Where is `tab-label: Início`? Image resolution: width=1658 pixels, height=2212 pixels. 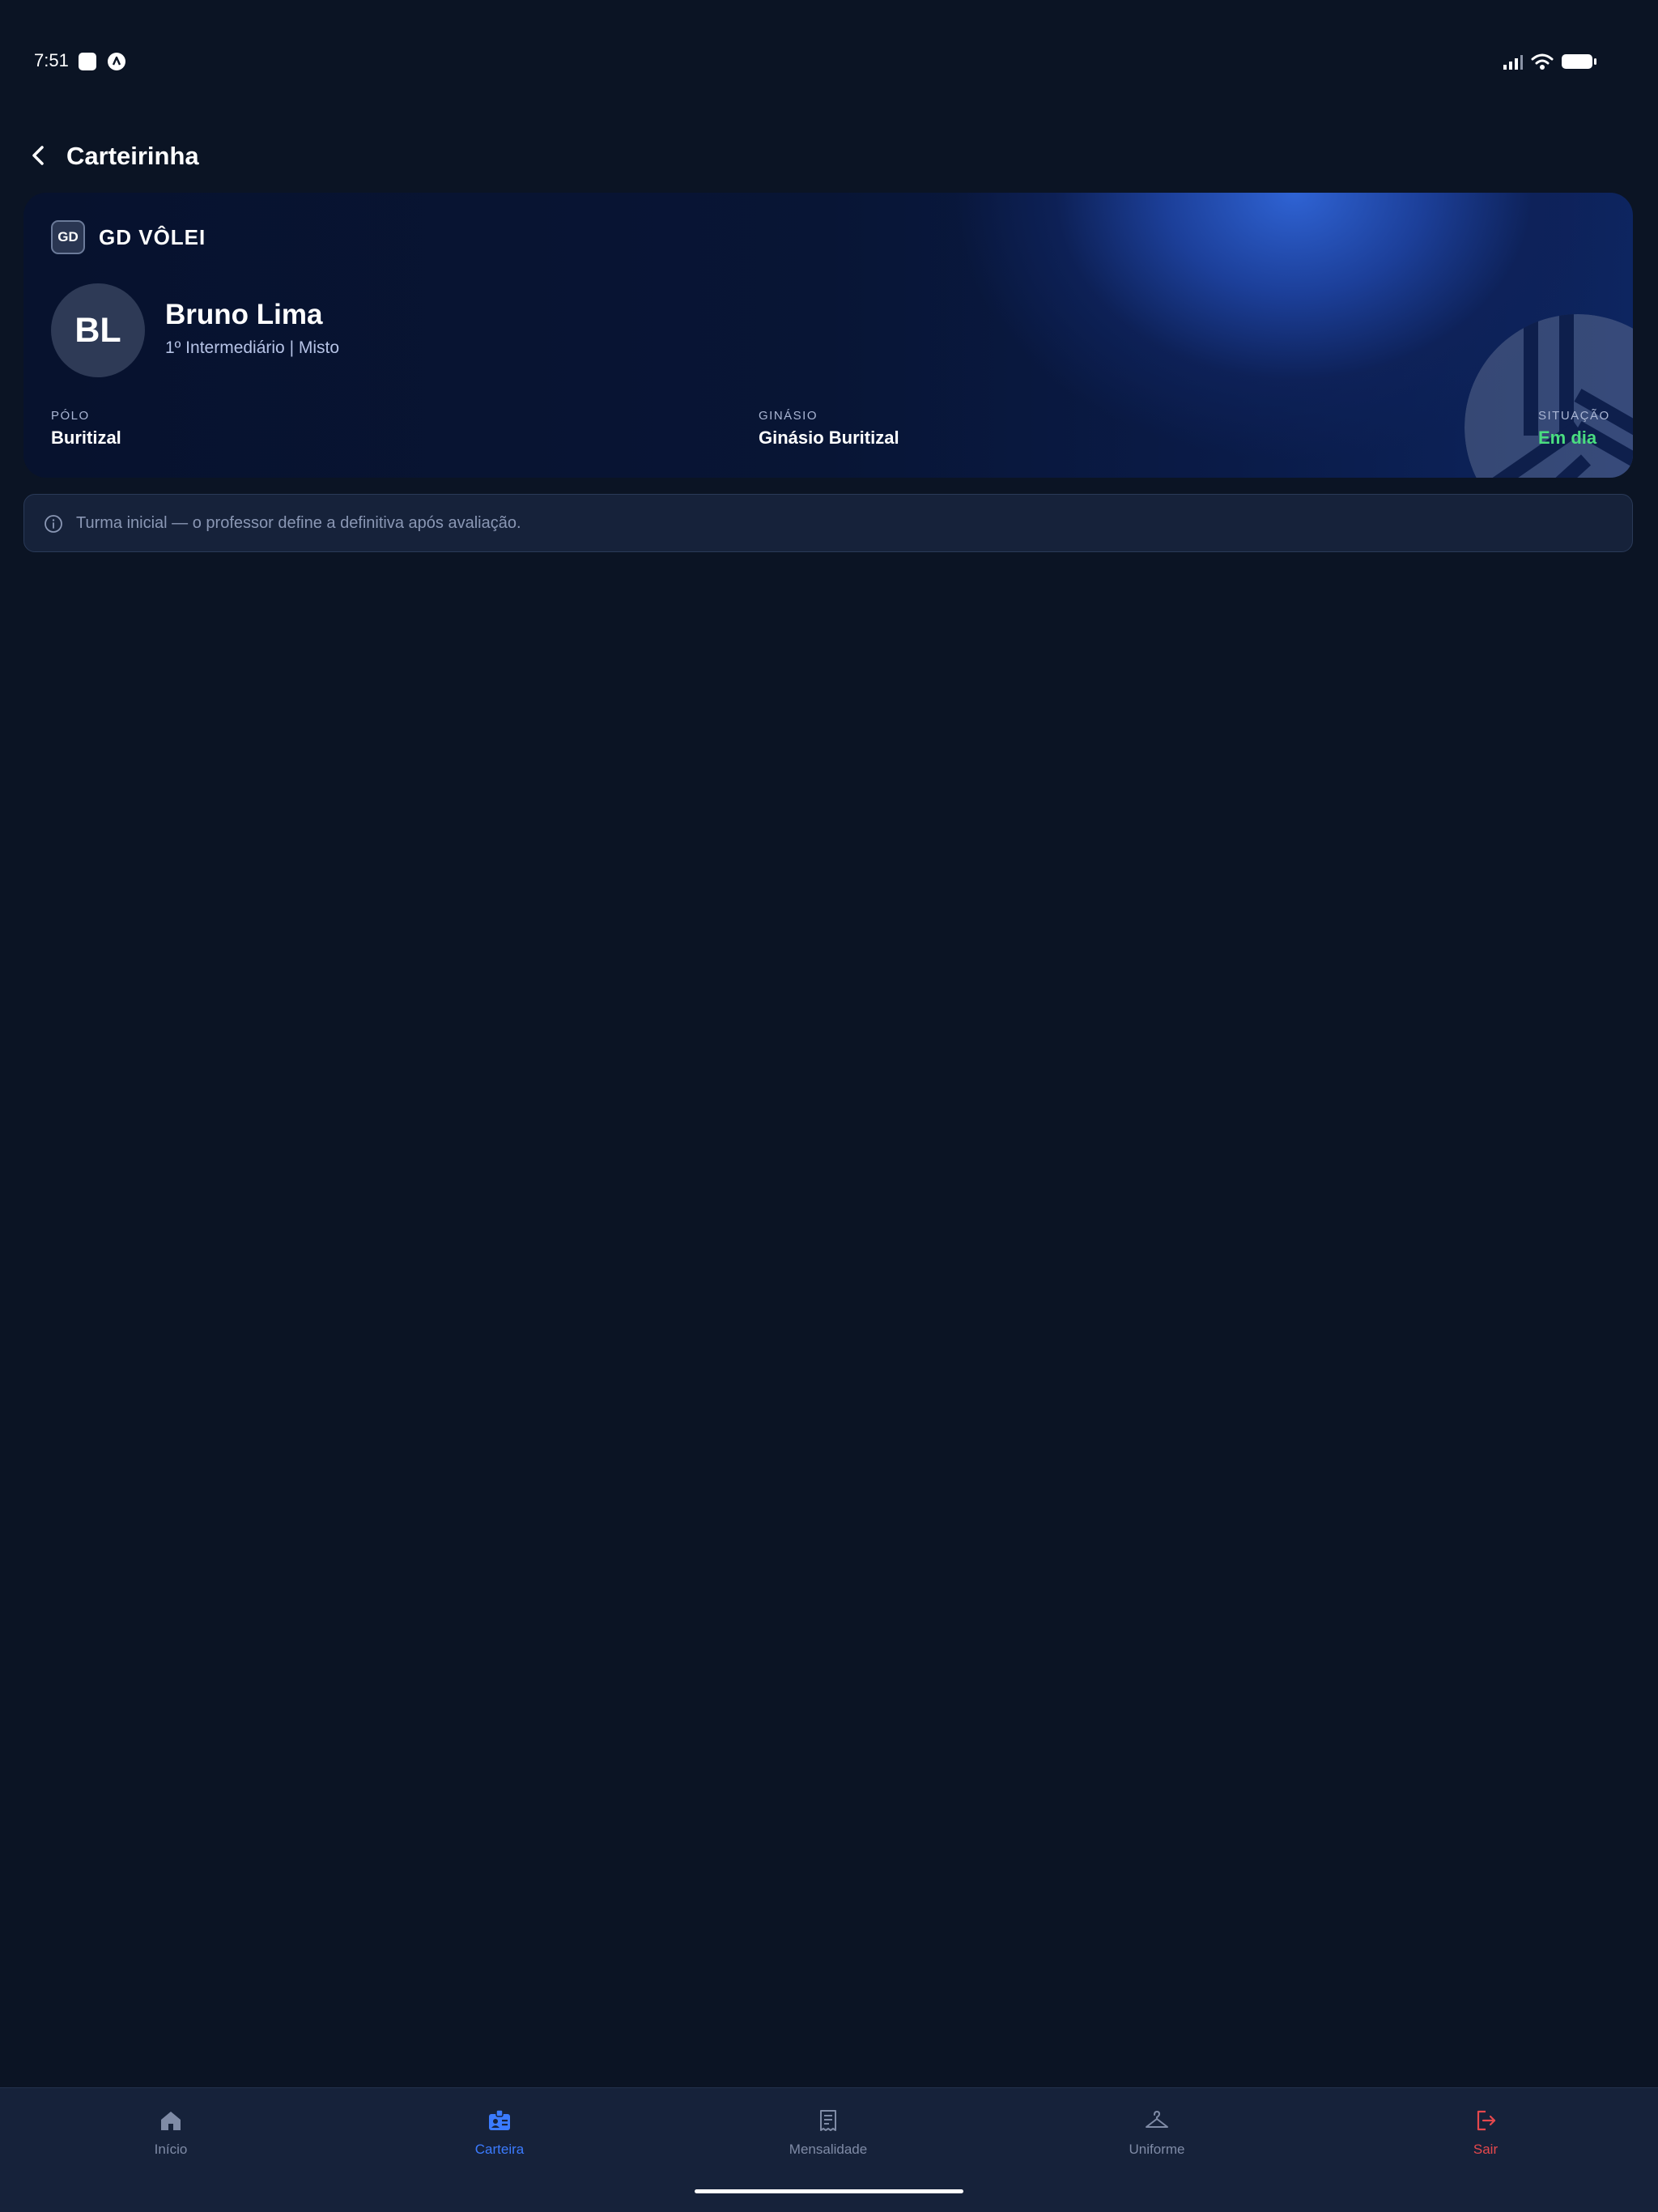 tab-label: Início is located at coordinates (171, 2149).